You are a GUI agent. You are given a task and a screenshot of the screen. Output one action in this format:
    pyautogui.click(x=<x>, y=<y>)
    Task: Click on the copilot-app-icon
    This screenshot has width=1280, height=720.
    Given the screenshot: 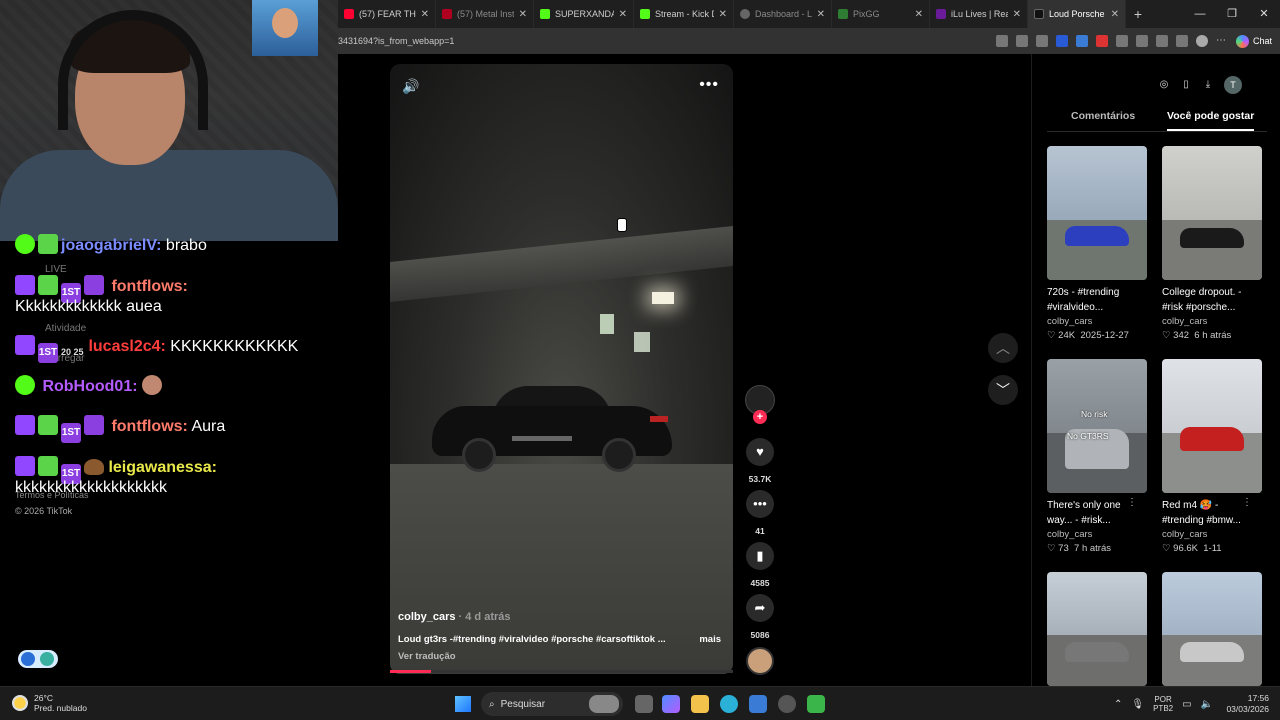 What is the action you would take?
    pyautogui.click(x=671, y=704)
    